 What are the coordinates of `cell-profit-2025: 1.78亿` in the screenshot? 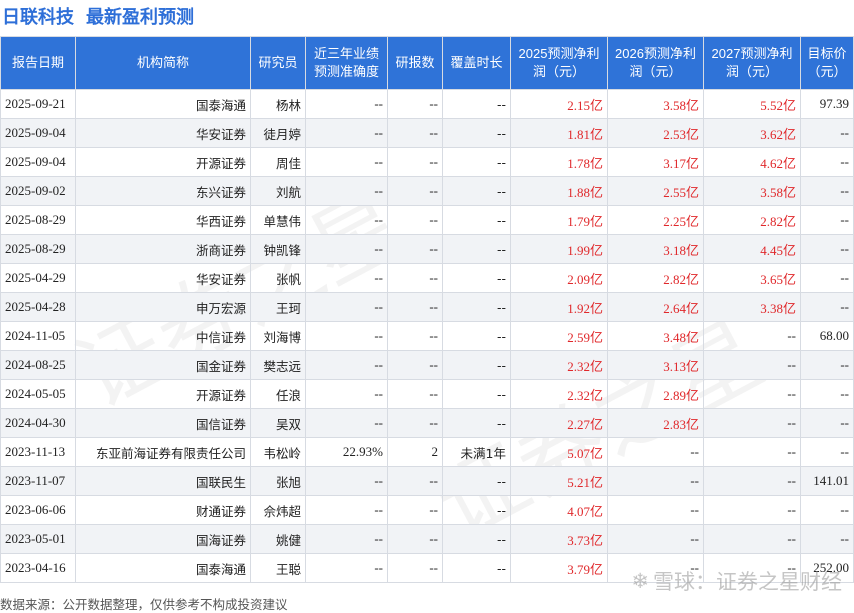 It's located at (559, 162).